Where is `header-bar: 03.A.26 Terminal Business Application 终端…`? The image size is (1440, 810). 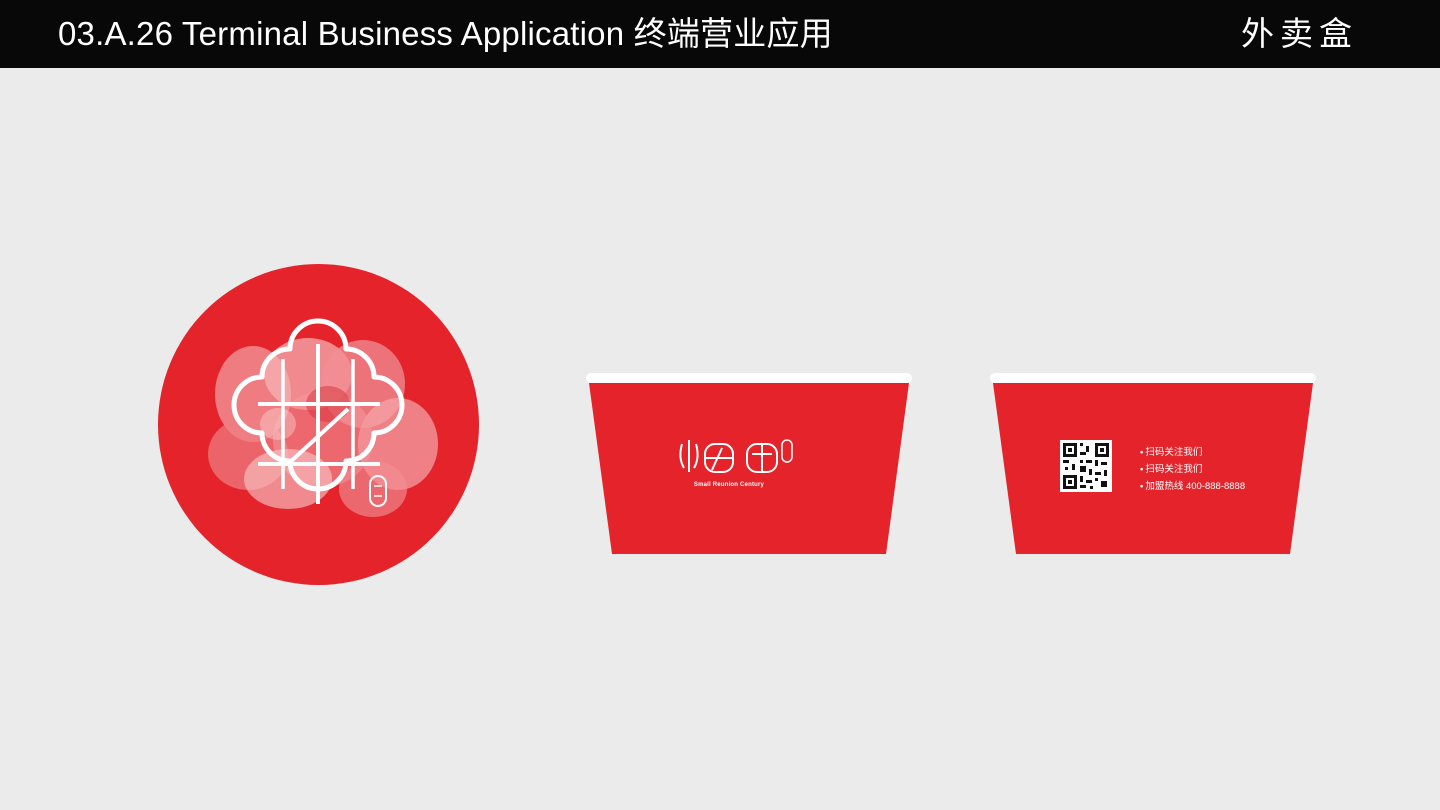
header-bar: 03.A.26 Terminal Business Application 终端… is located at coordinates (720, 34).